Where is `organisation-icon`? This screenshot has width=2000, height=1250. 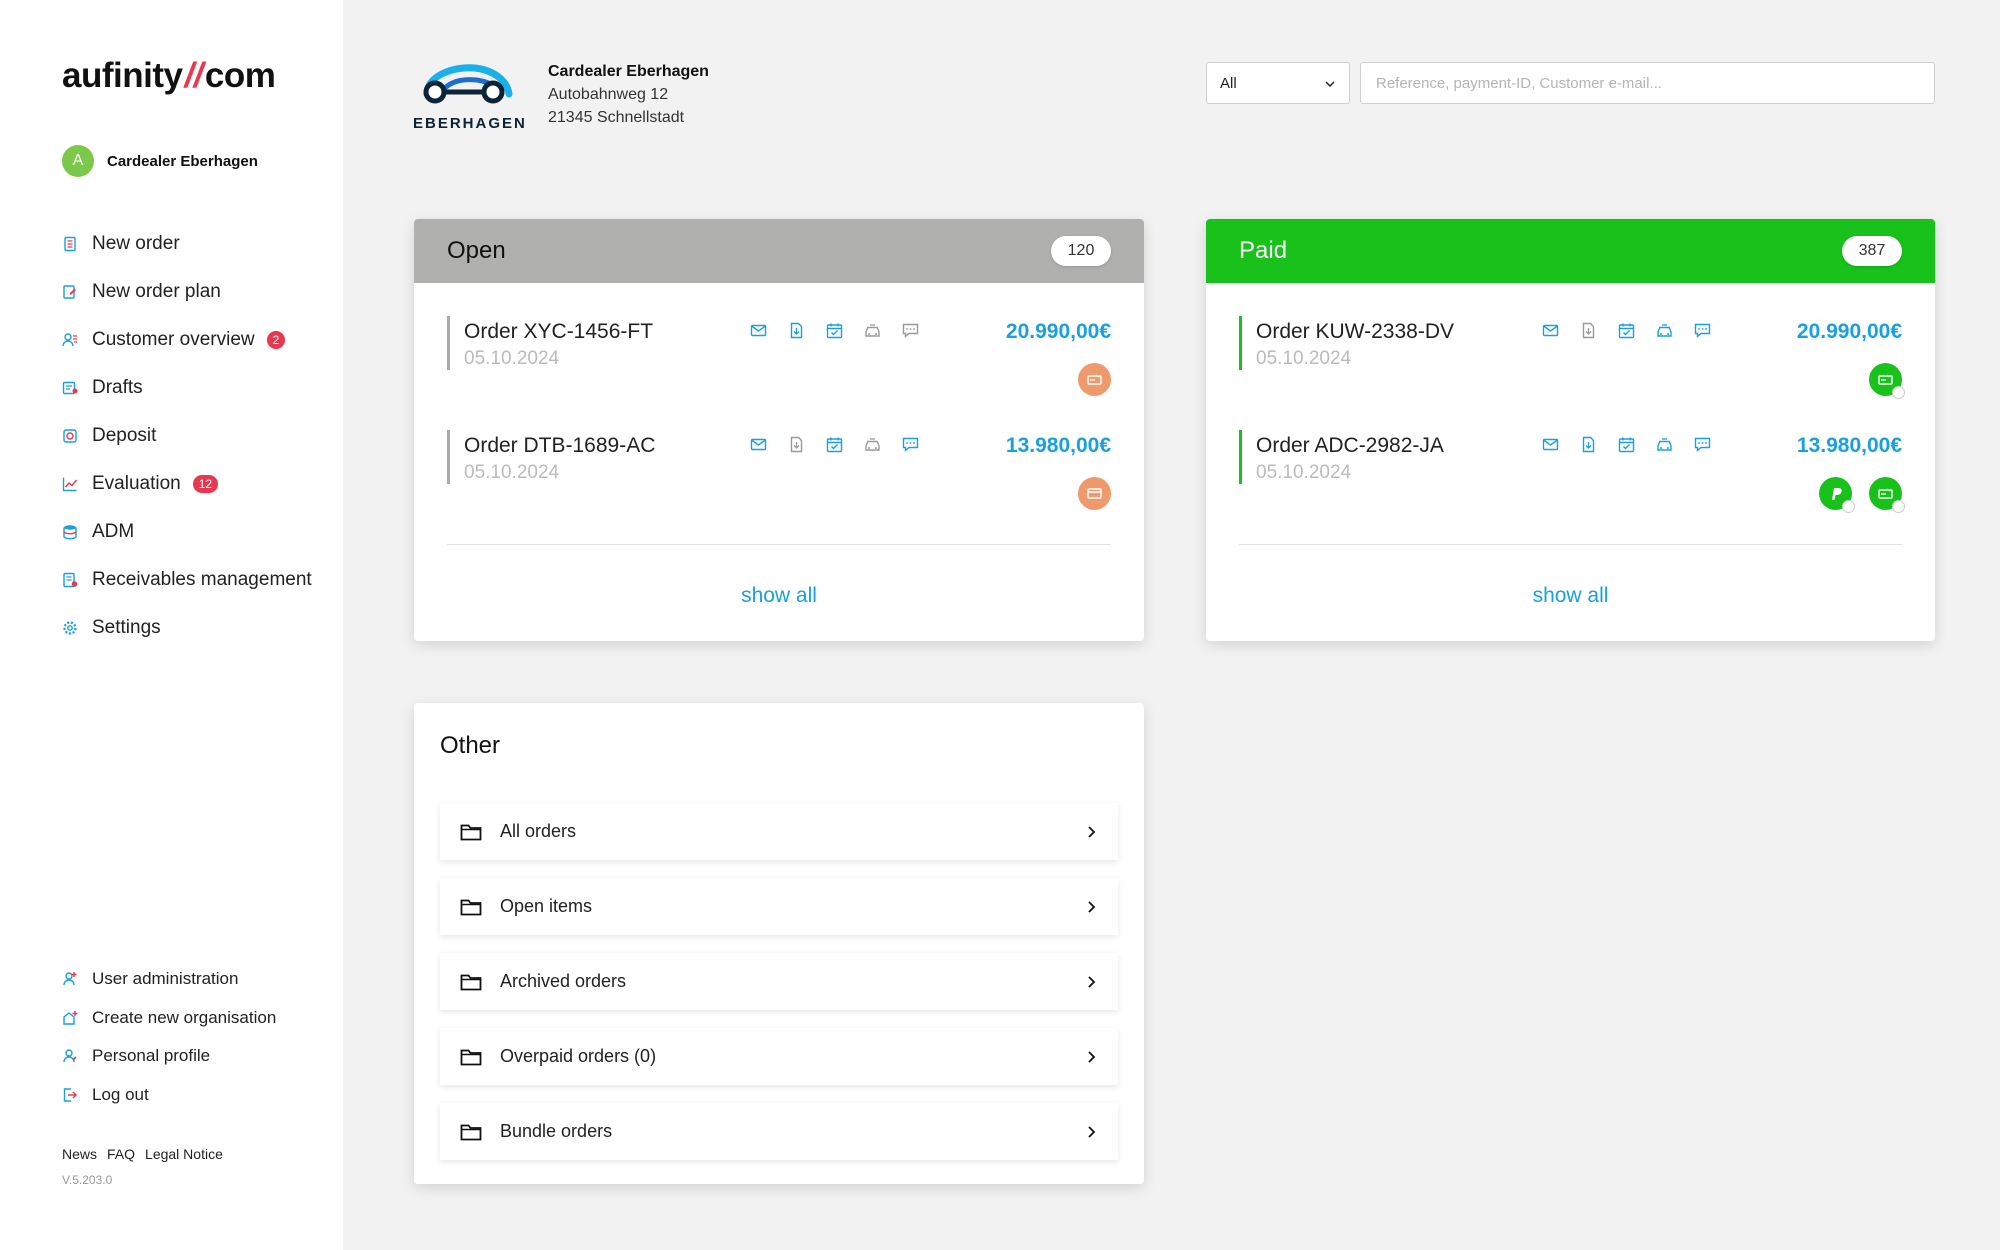
organisation-icon is located at coordinates (70, 1018).